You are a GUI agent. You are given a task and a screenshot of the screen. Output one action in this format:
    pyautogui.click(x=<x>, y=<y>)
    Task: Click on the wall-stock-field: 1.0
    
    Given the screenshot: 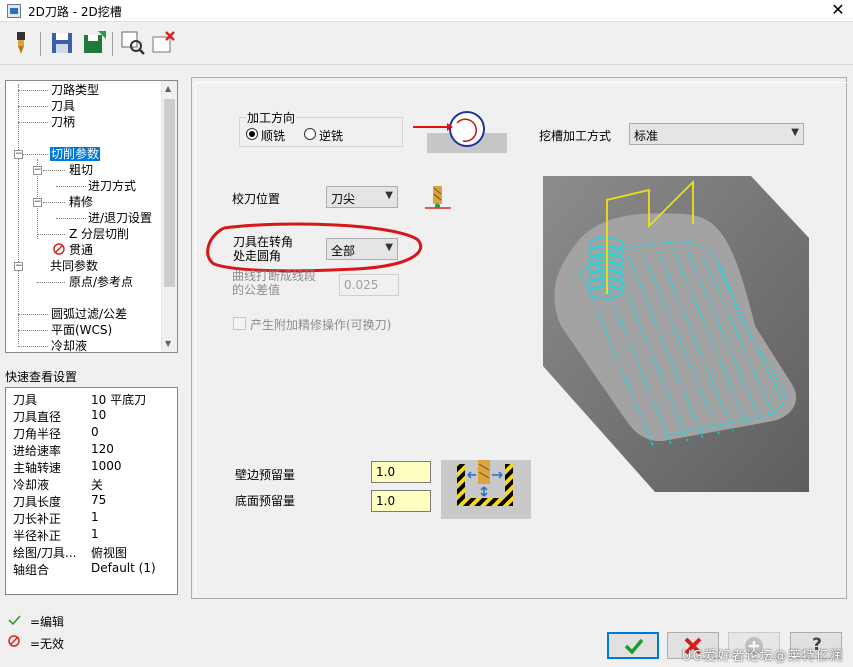 What is the action you would take?
    pyautogui.click(x=401, y=472)
    